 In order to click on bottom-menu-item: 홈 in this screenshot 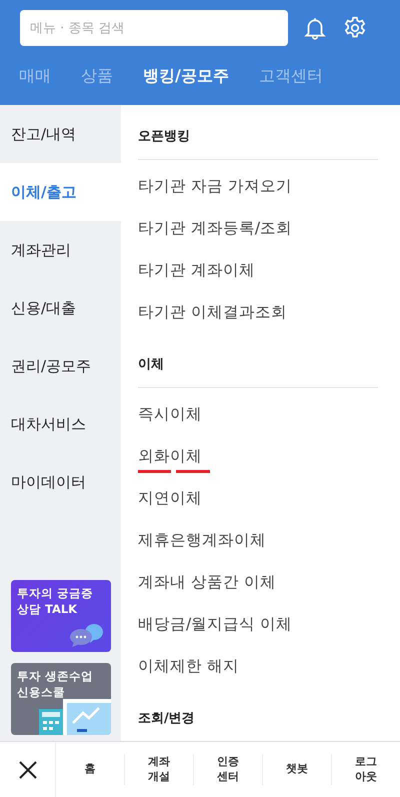, I will do `click(90, 770)`.